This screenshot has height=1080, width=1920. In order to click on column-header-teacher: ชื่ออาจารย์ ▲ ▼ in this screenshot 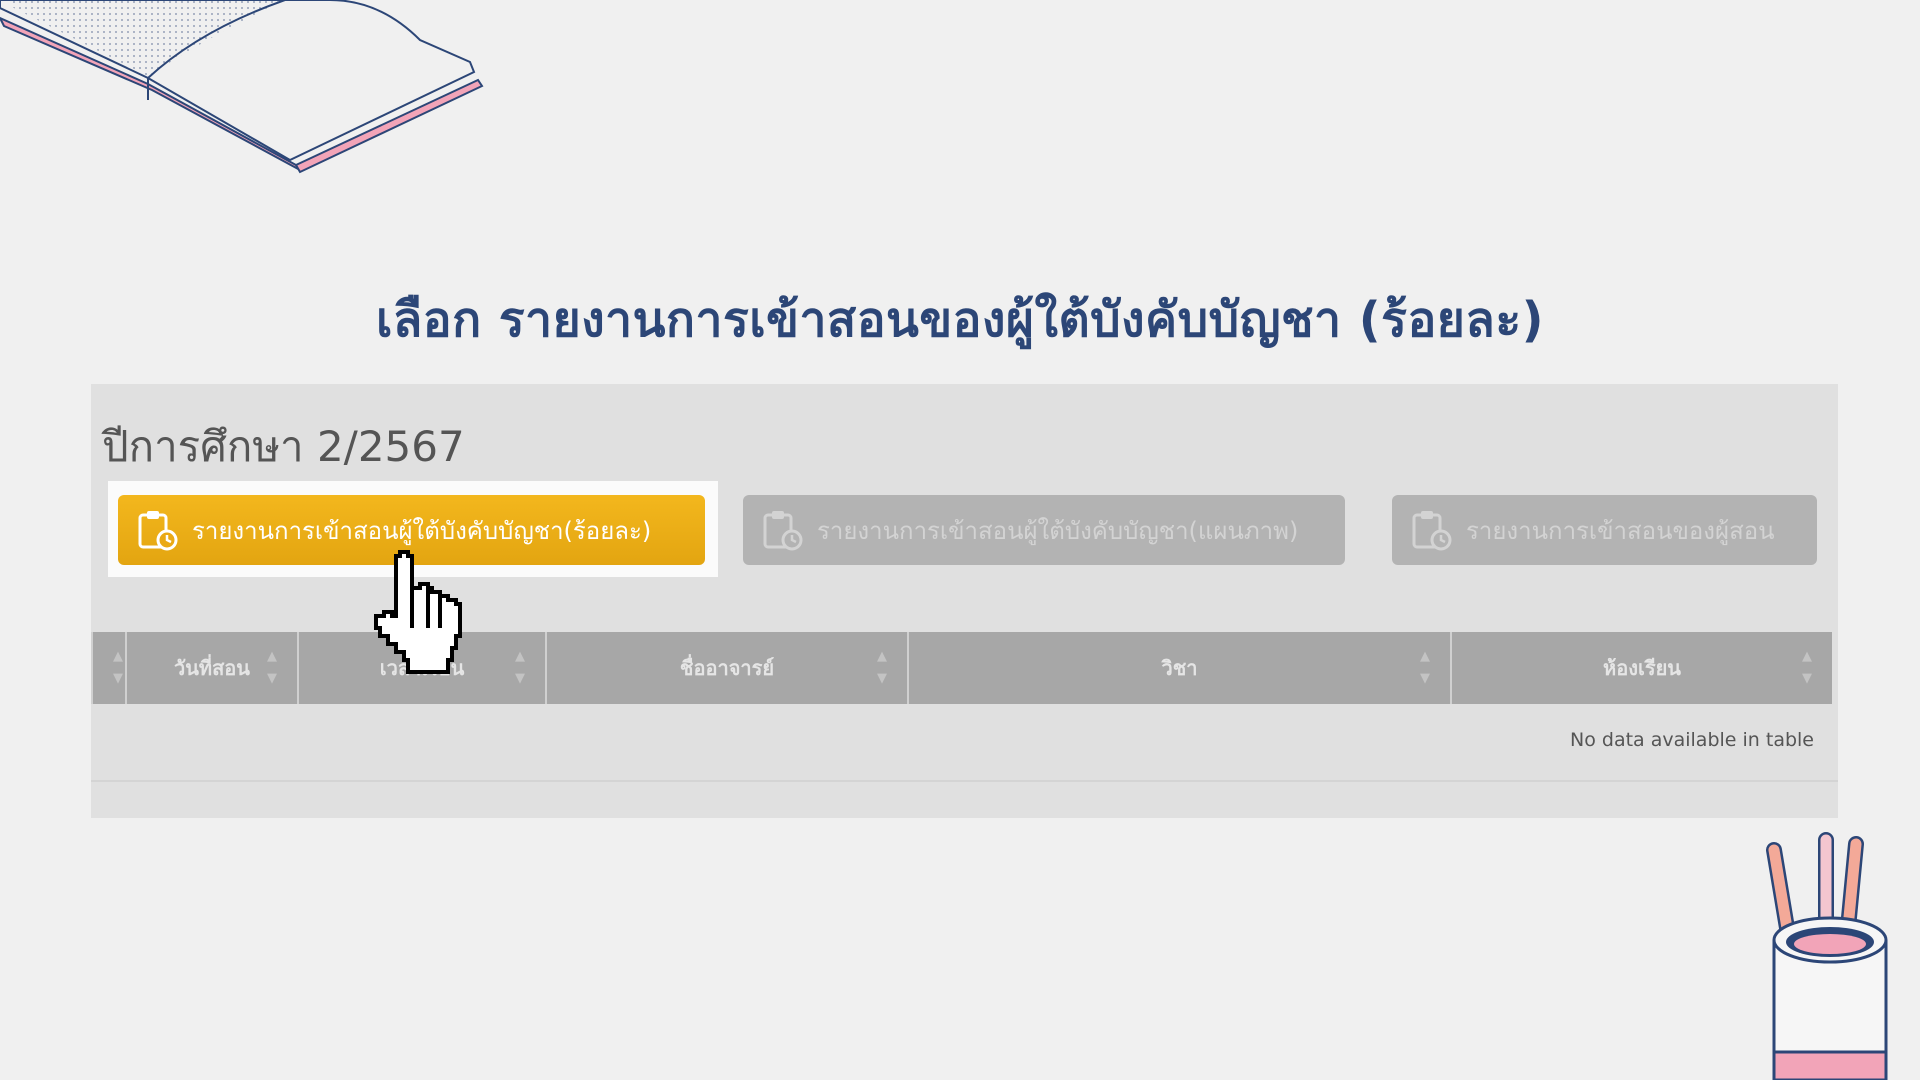, I will do `click(726, 668)`.